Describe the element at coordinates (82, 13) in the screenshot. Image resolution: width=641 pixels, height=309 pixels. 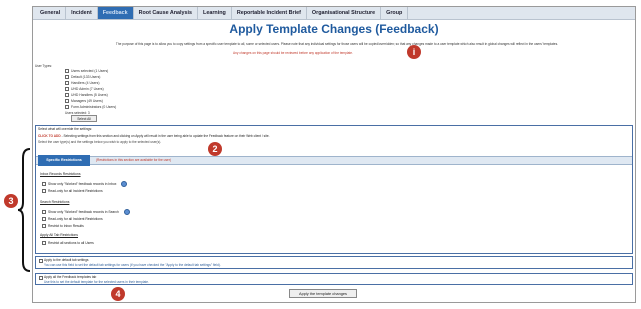
I see `tab-incident: Incident` at that location.